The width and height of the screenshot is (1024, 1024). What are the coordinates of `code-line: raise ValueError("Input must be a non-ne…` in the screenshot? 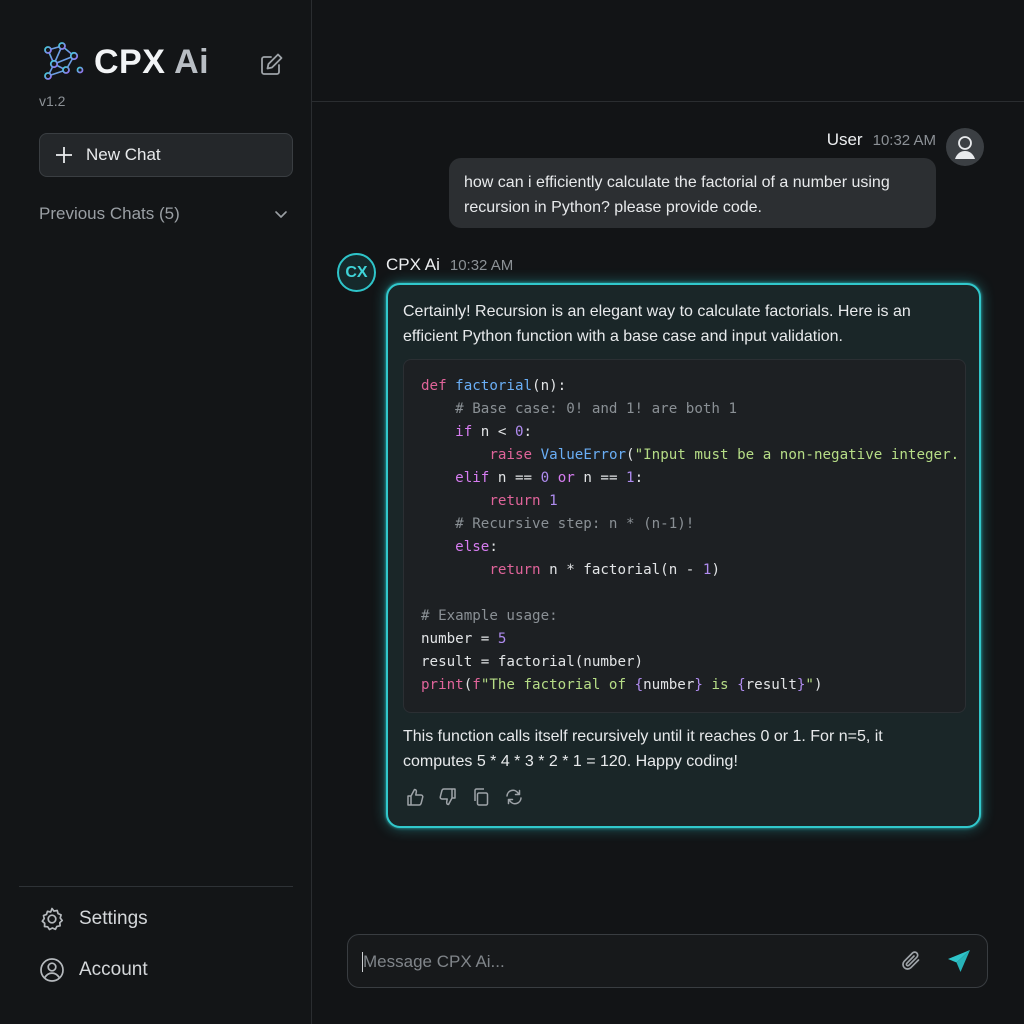 It's located at (724, 455).